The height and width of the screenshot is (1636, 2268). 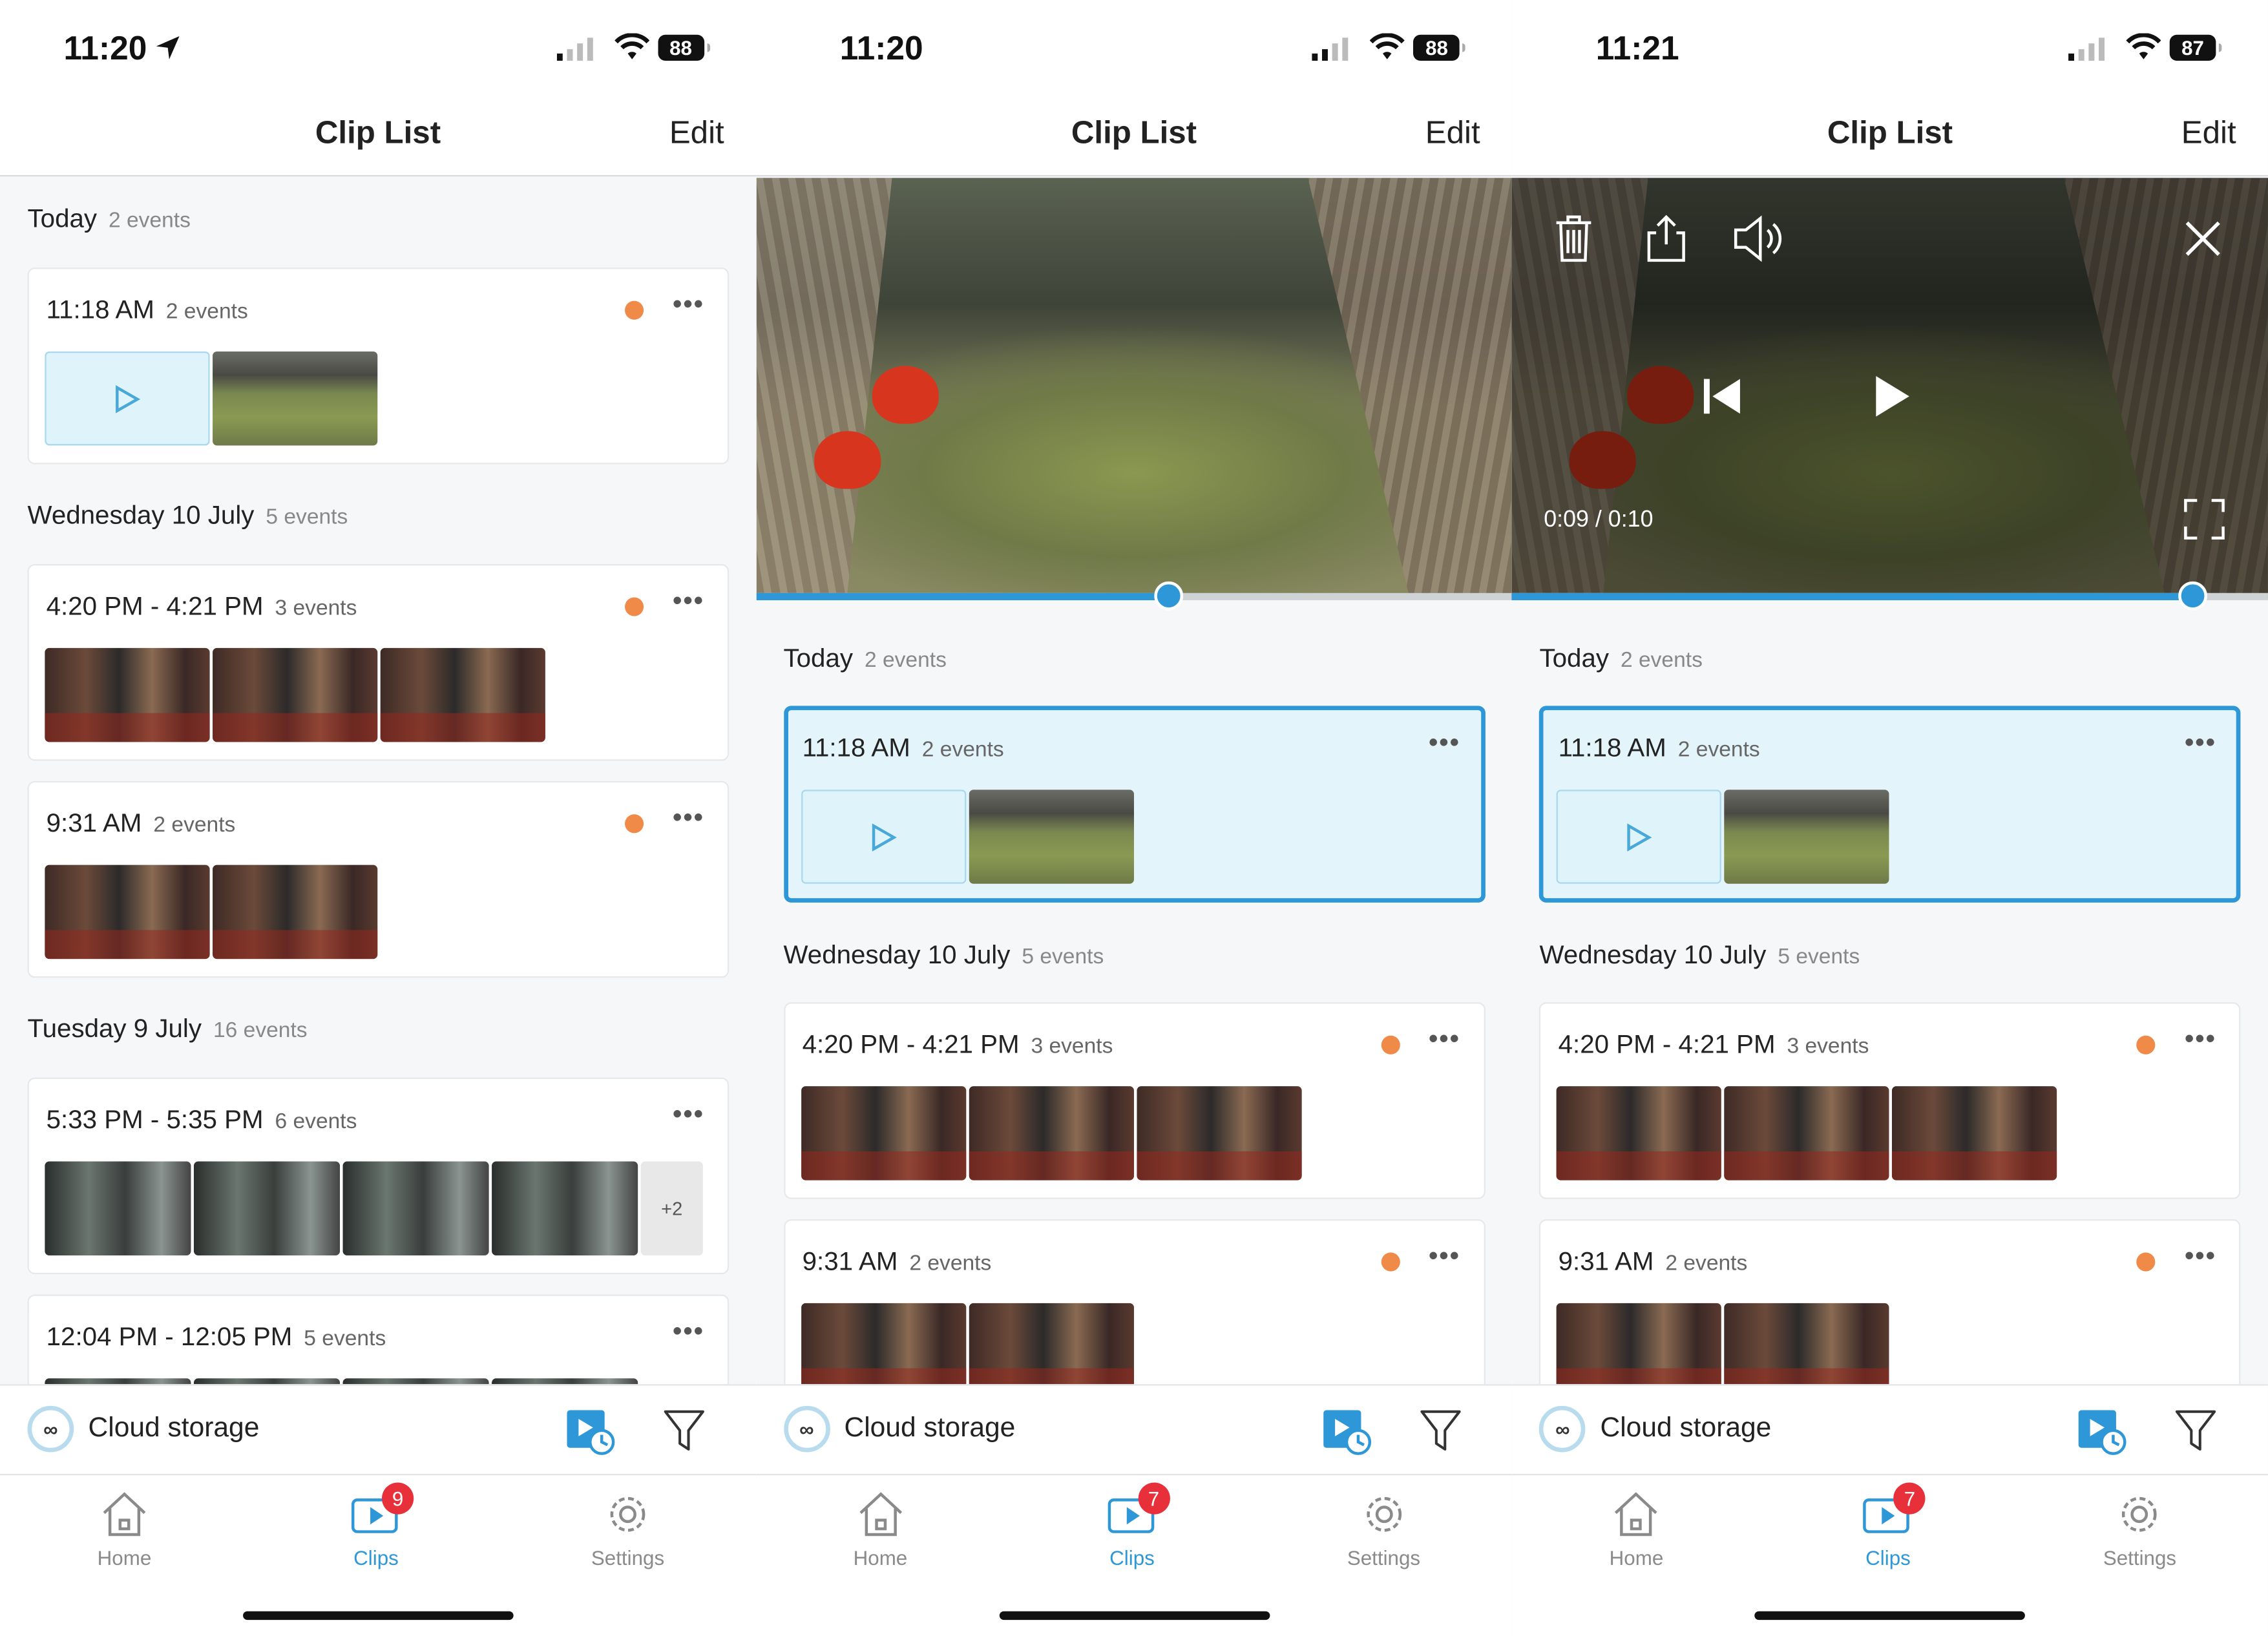 What do you see at coordinates (2203, 239) in the screenshot?
I see `close-icon` at bounding box center [2203, 239].